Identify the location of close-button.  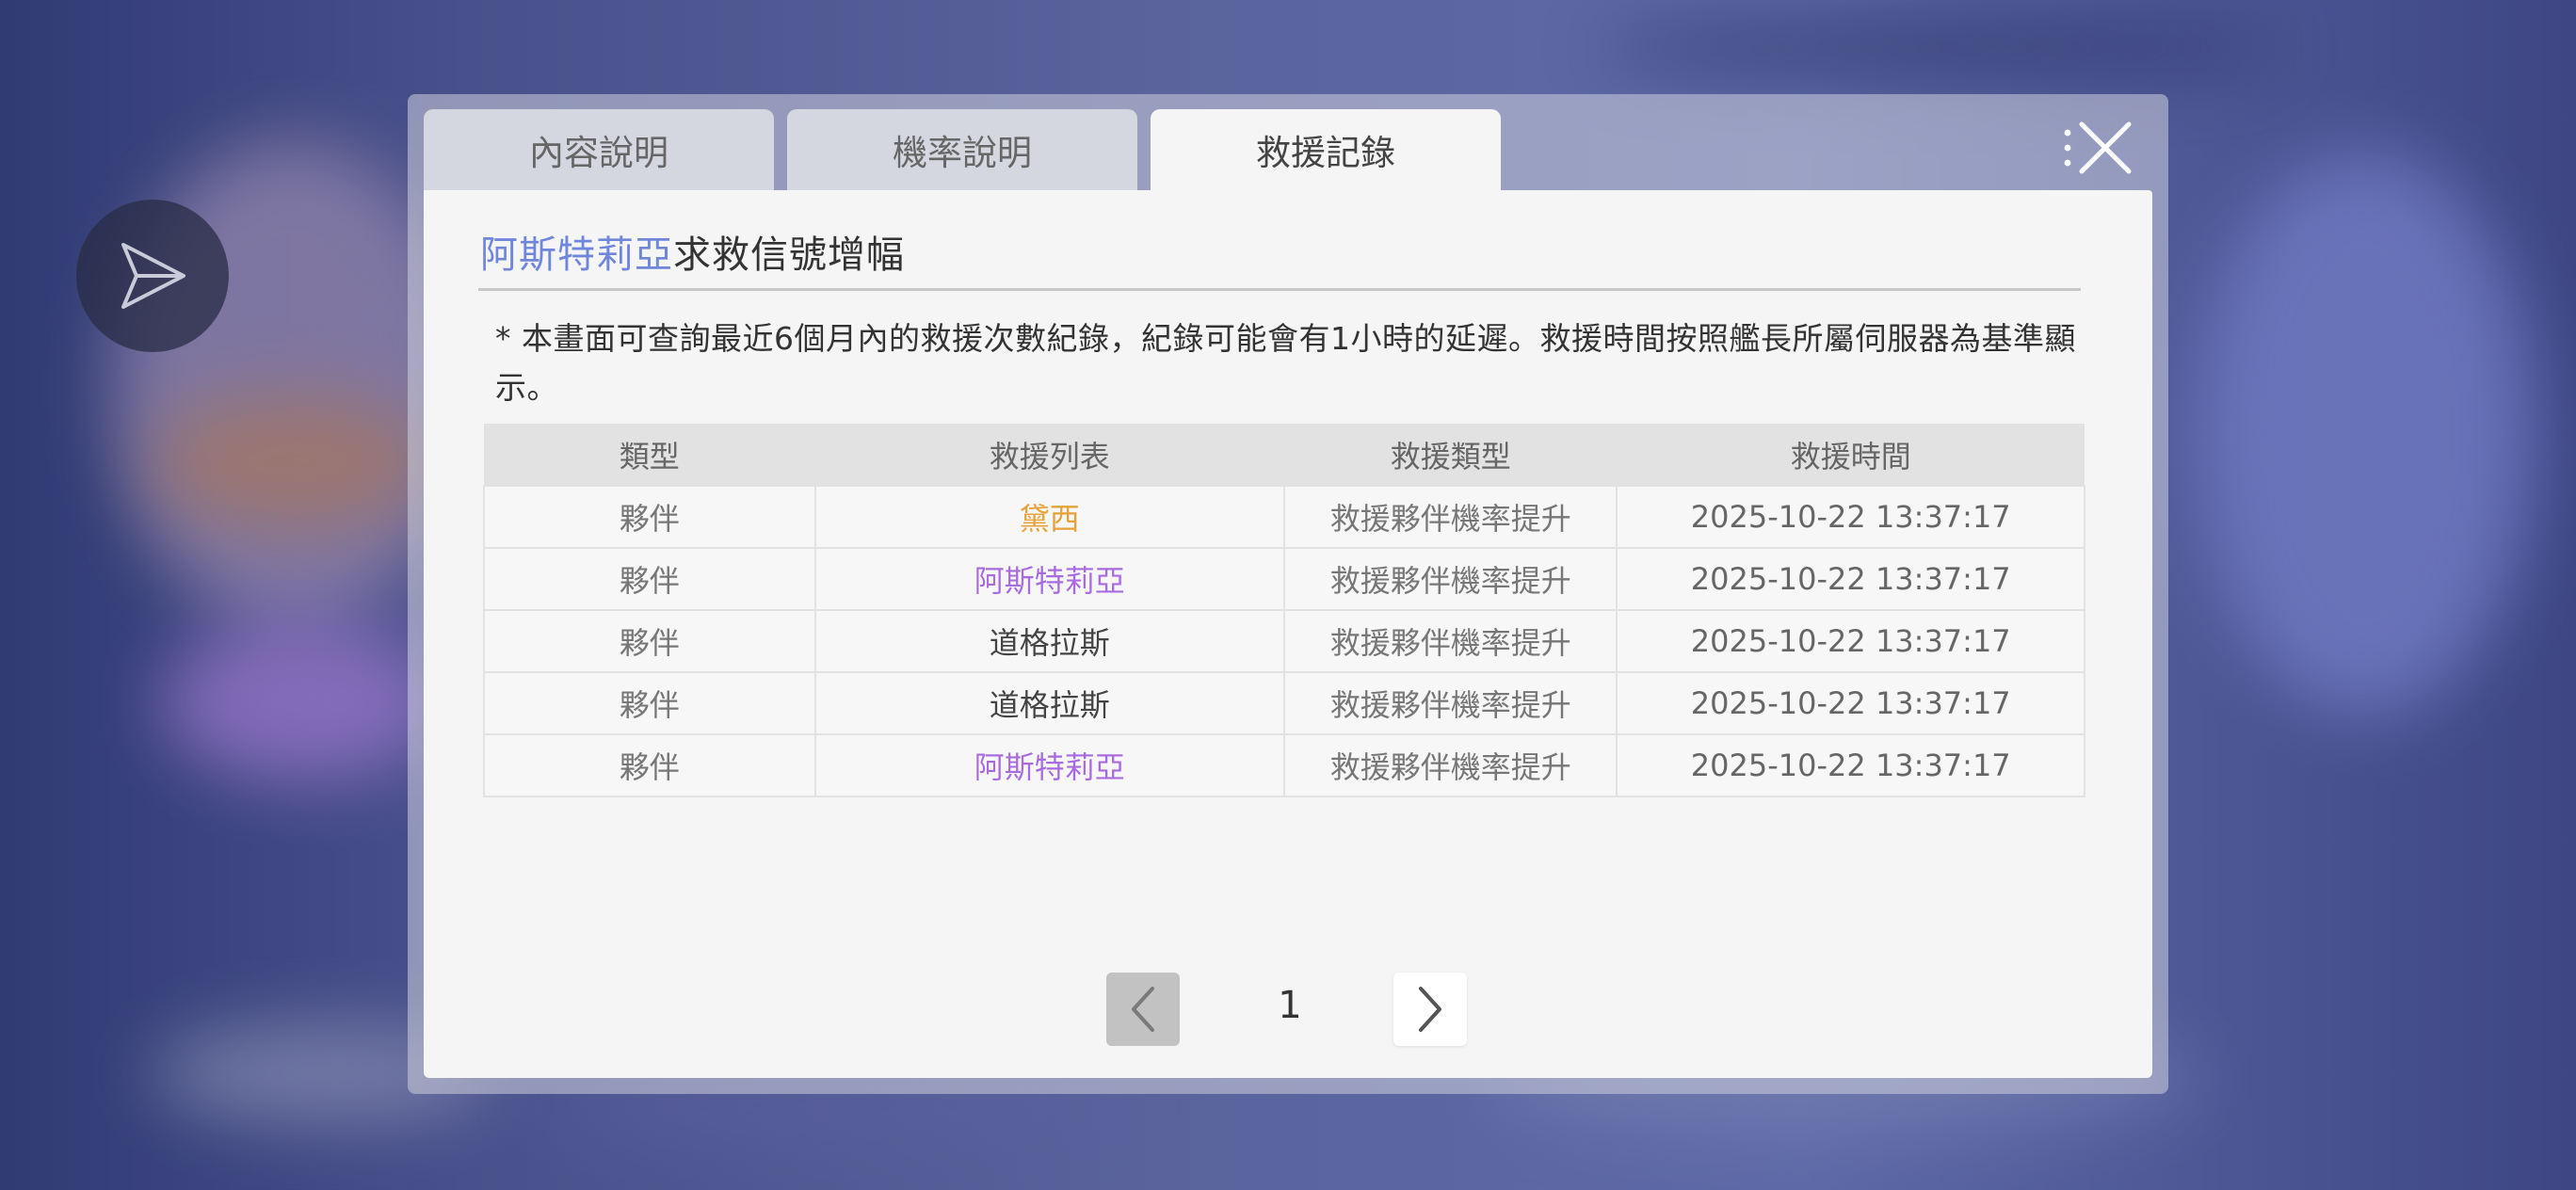
(2097, 148).